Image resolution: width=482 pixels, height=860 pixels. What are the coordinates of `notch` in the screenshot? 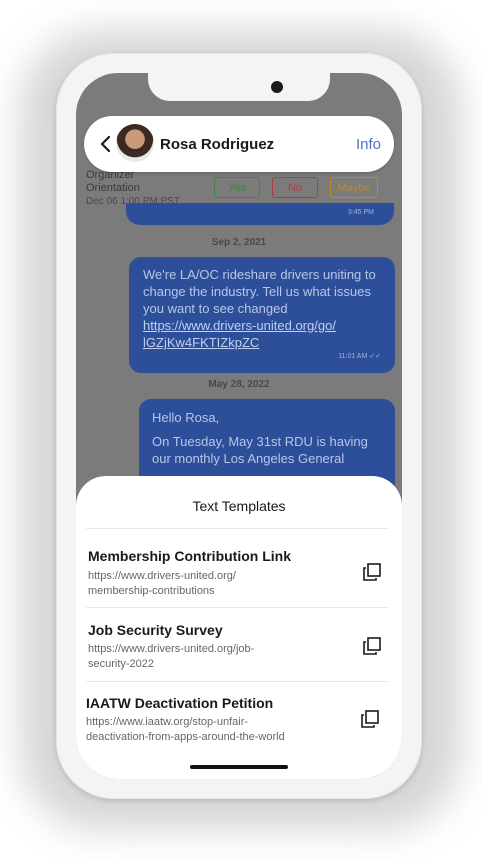 It's located at (239, 87).